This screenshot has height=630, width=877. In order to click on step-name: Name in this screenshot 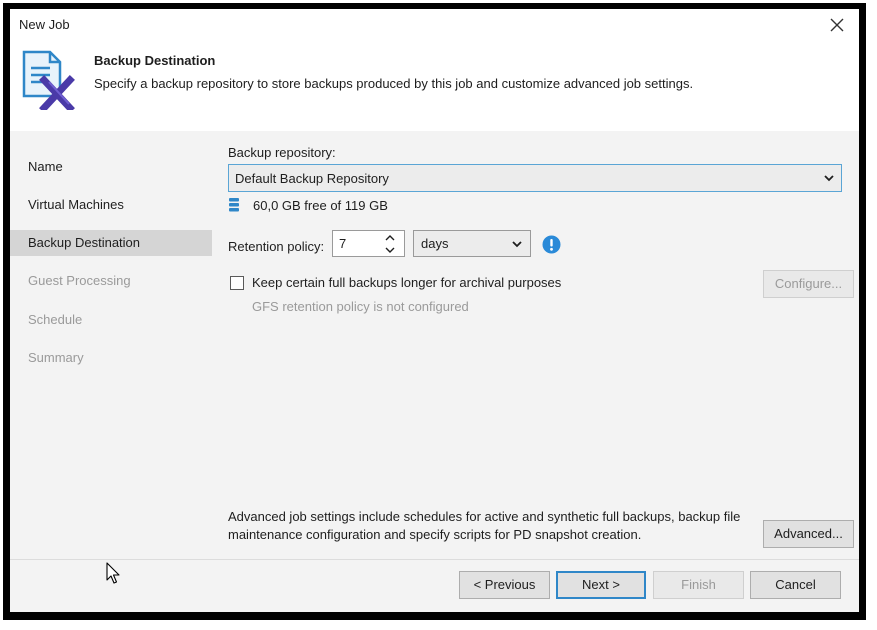, I will do `click(111, 167)`.